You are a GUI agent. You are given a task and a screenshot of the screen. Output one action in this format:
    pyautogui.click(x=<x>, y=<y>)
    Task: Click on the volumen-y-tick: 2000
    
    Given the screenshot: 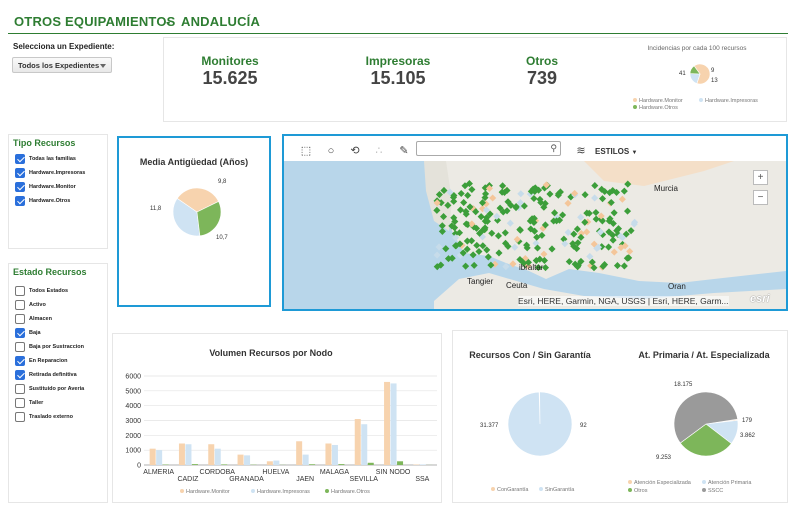 What is the action you would take?
    pyautogui.click(x=133, y=436)
    